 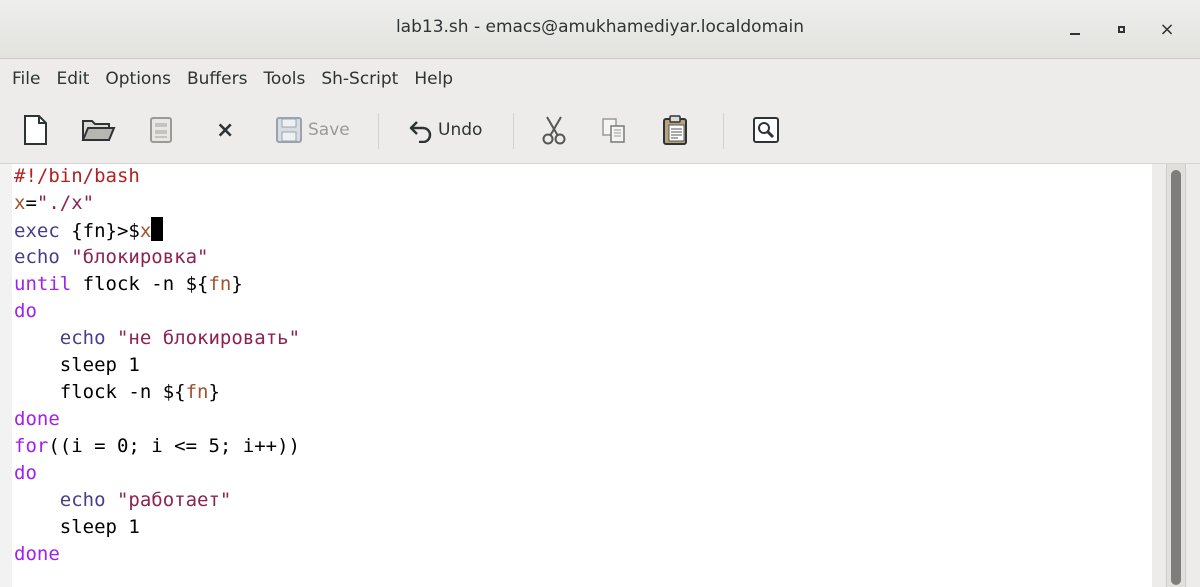 I want to click on code-line: until flock -n ${fn}, so click(x=157, y=284).